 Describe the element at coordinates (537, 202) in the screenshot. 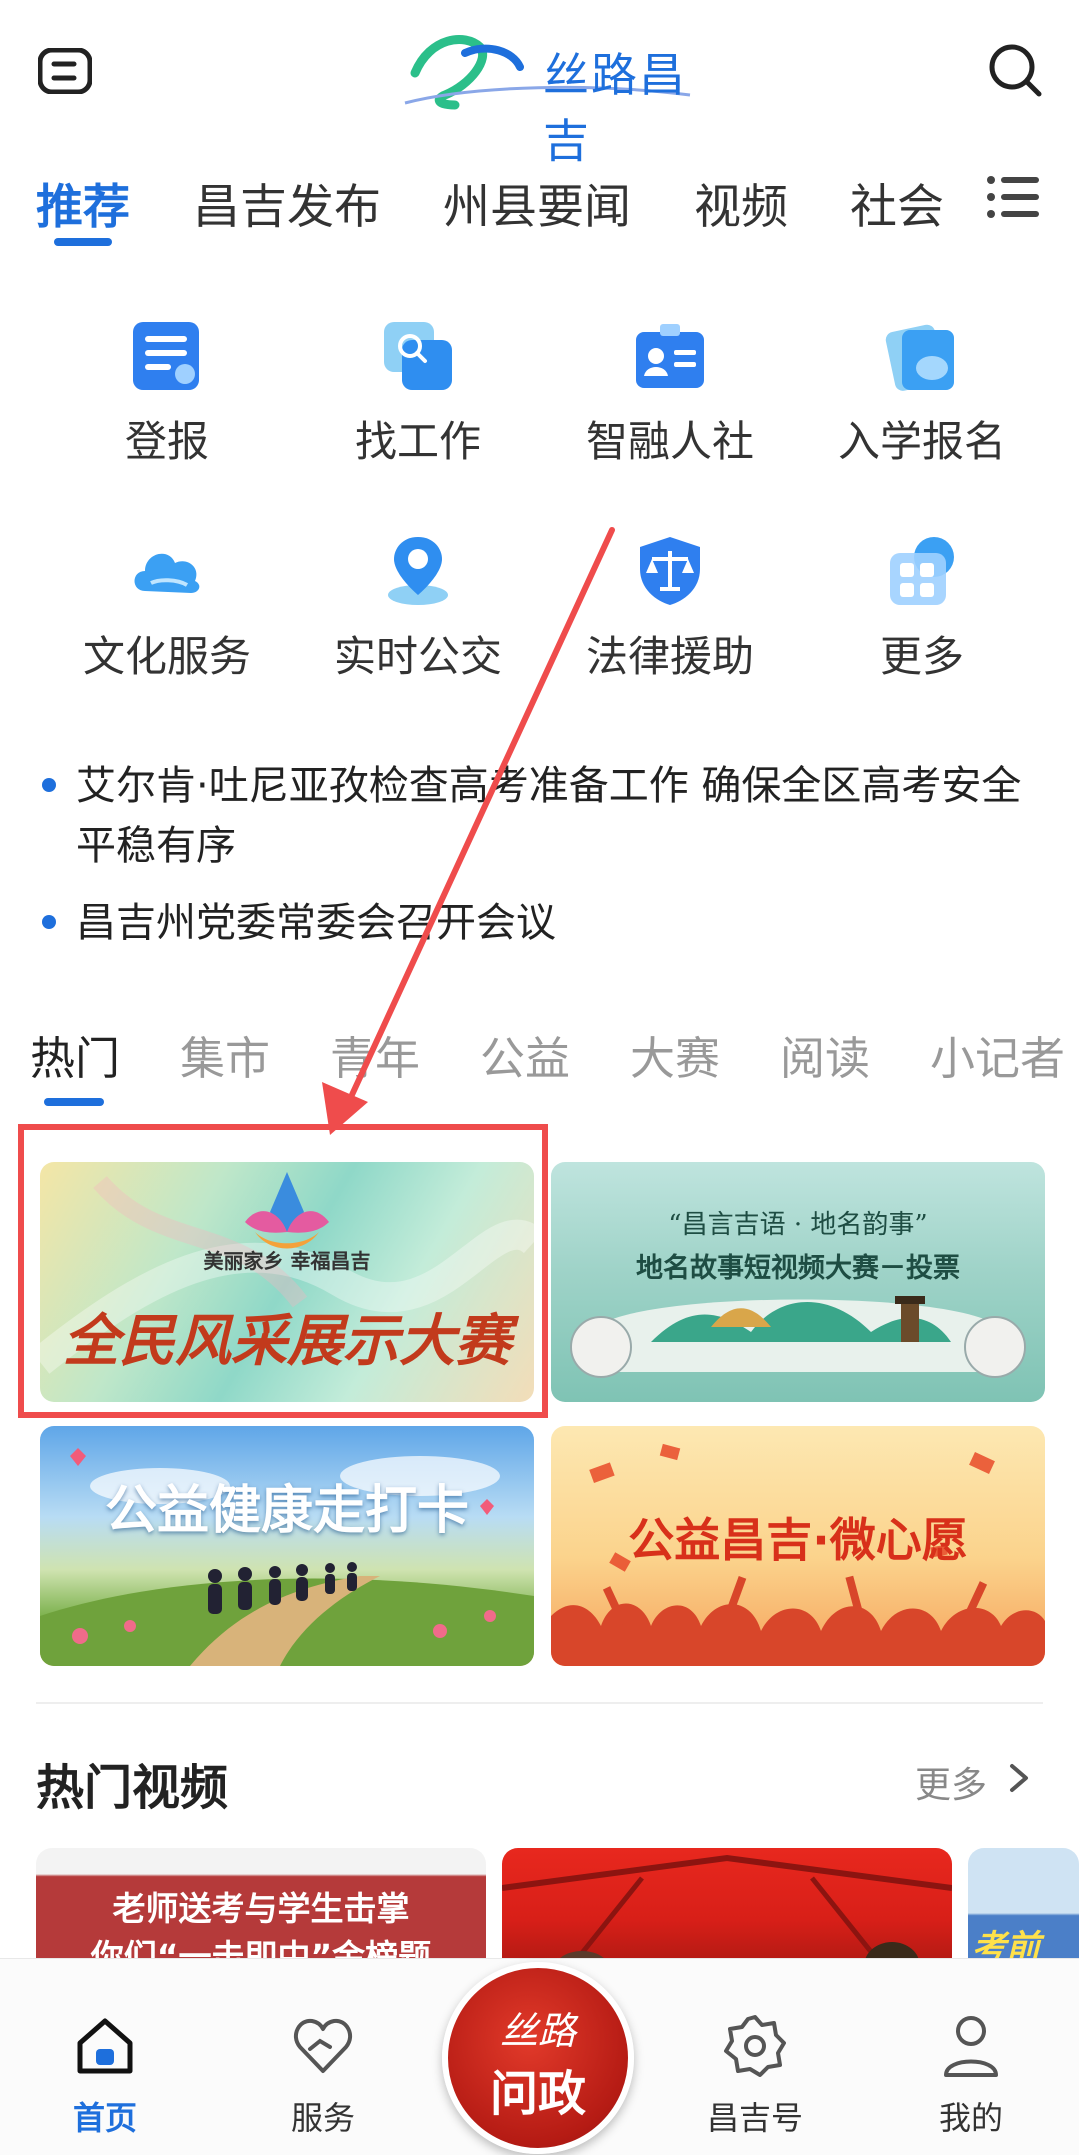

I see `tab-county-news: 州县要闻` at that location.